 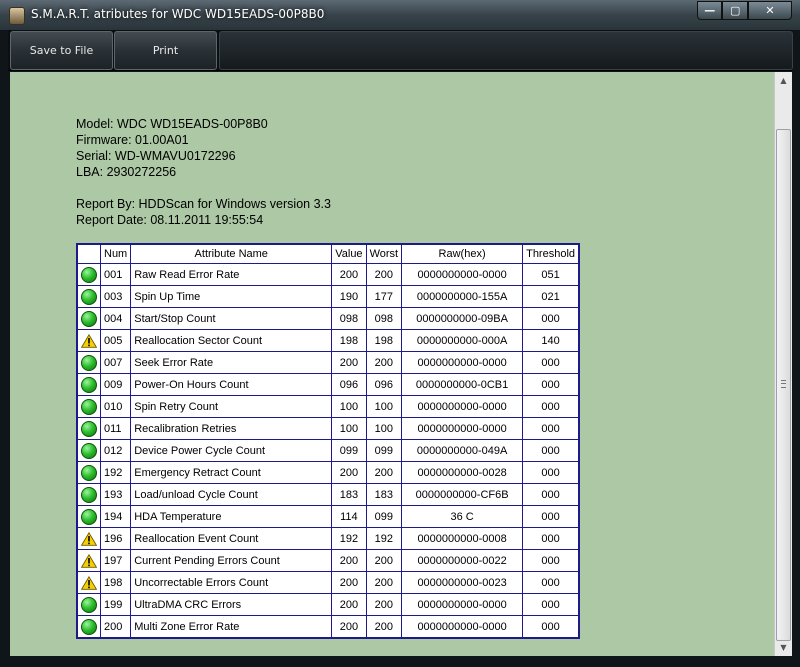 I want to click on maximize-icon: ▢, so click(x=735, y=10).